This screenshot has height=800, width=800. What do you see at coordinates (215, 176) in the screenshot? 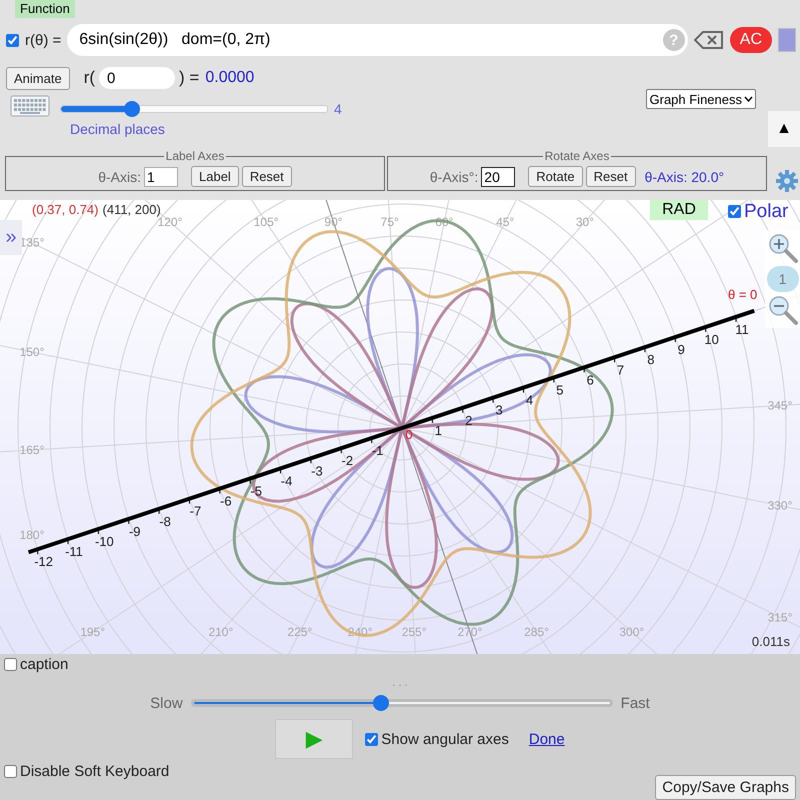
I see `axes-button: Label` at bounding box center [215, 176].